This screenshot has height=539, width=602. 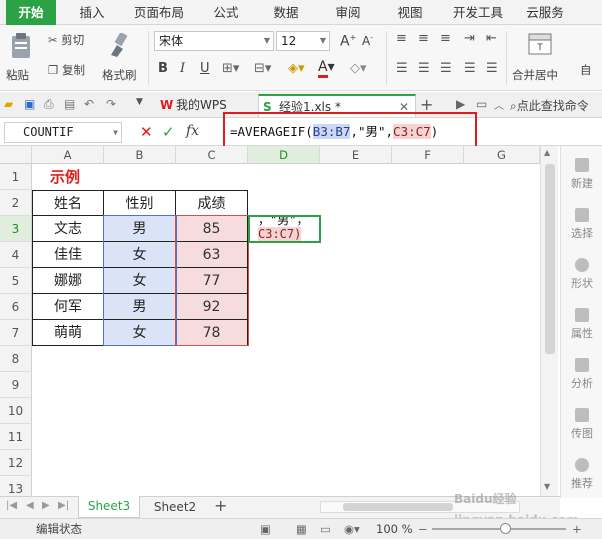 I want to click on column-header-a: A, so click(x=68, y=155).